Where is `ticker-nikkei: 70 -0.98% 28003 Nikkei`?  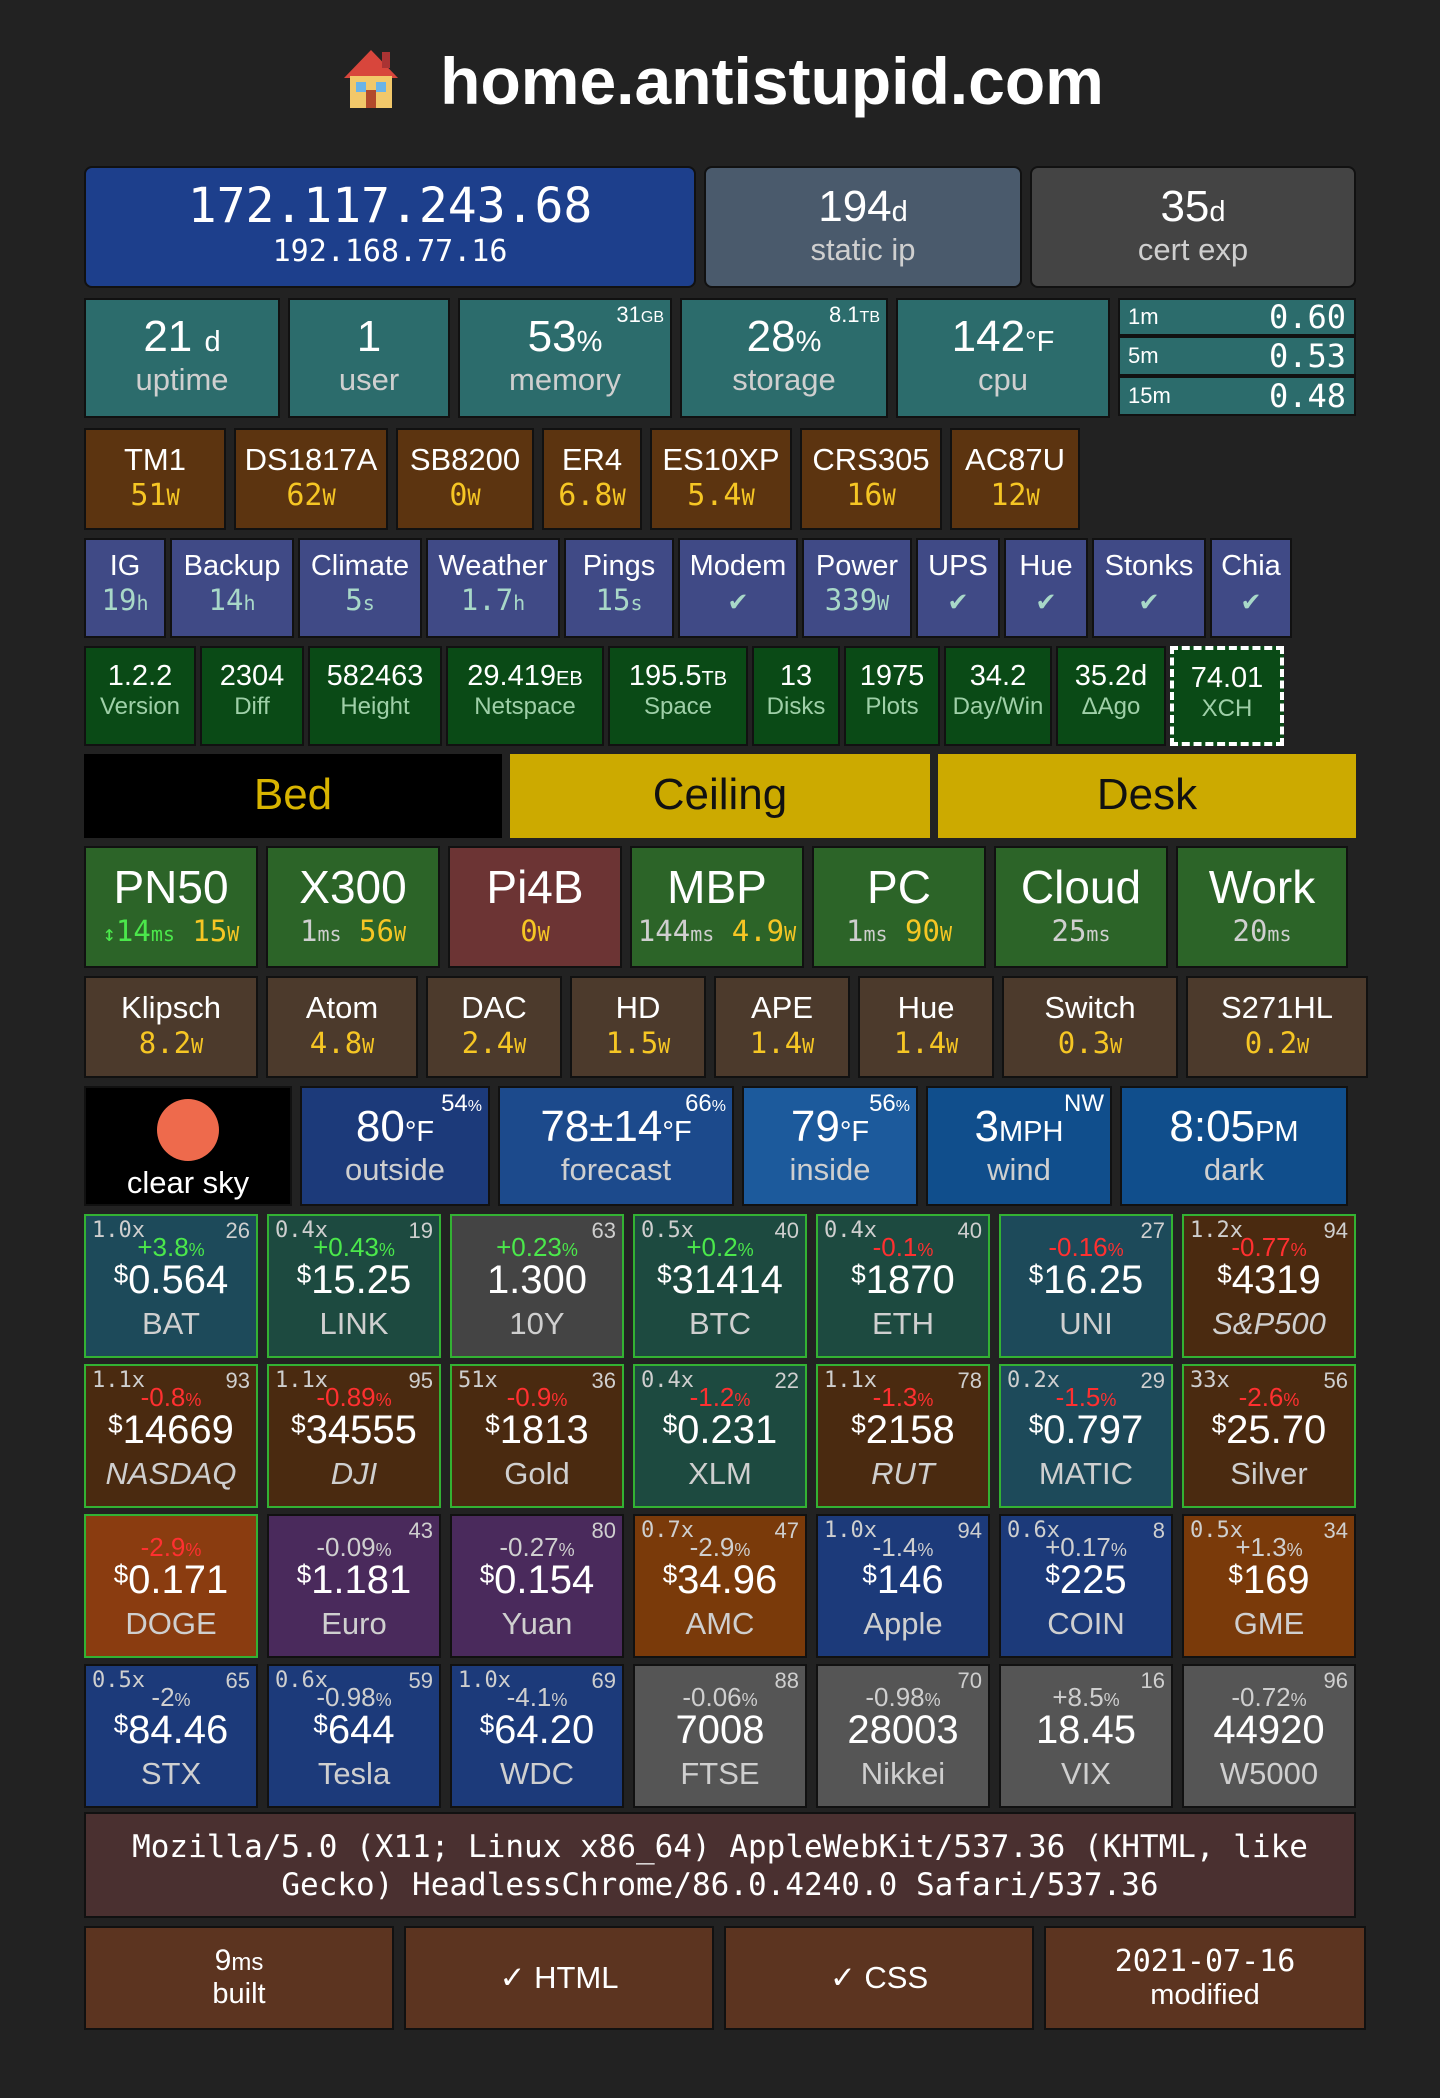
ticker-nikkei: 70 -0.98% 28003 Nikkei is located at coordinates (903, 1736).